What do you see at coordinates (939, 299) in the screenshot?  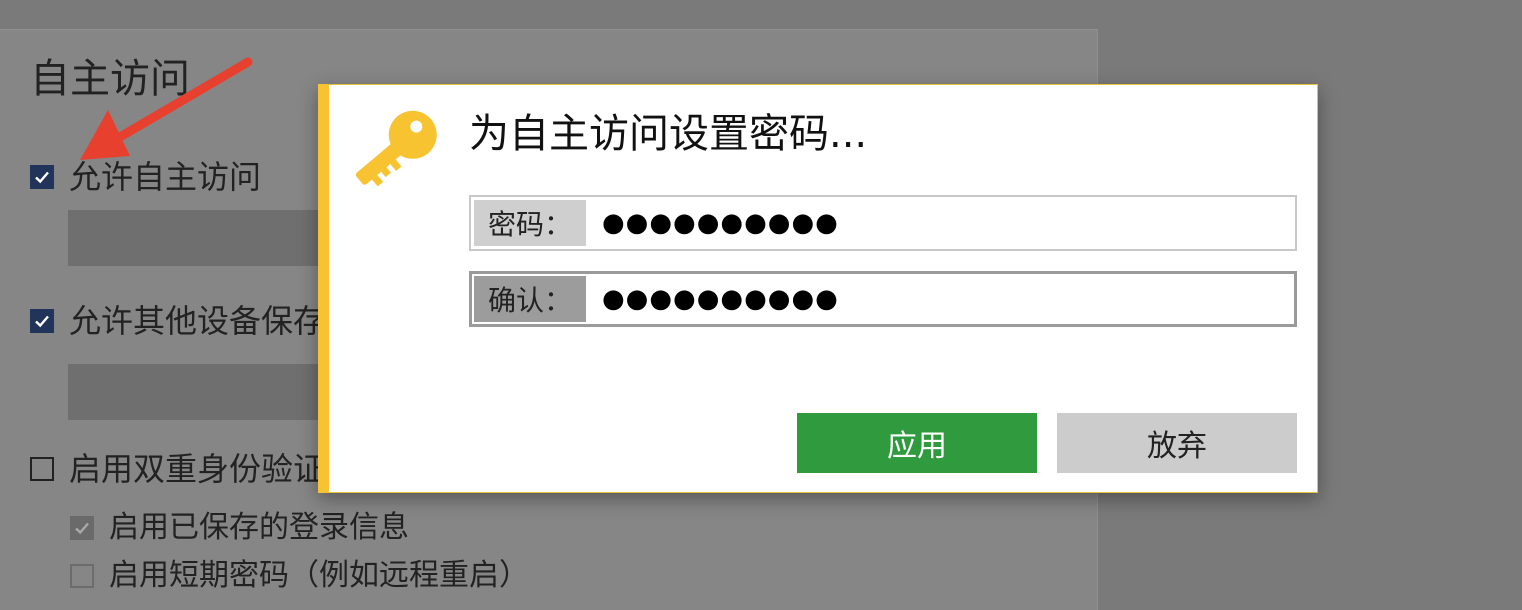 I see `confirm-input: ●●●●●●●●●●` at bounding box center [939, 299].